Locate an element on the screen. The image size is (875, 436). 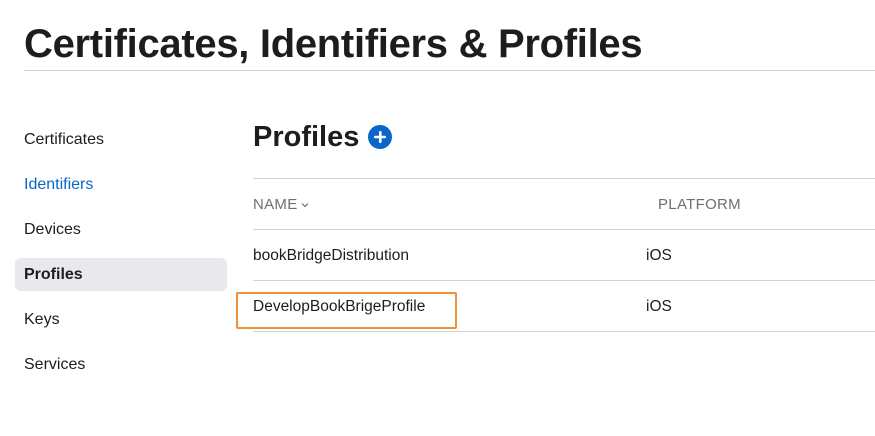
profile-name-link: bookBridgeDistribution is located at coordinates (331, 255).